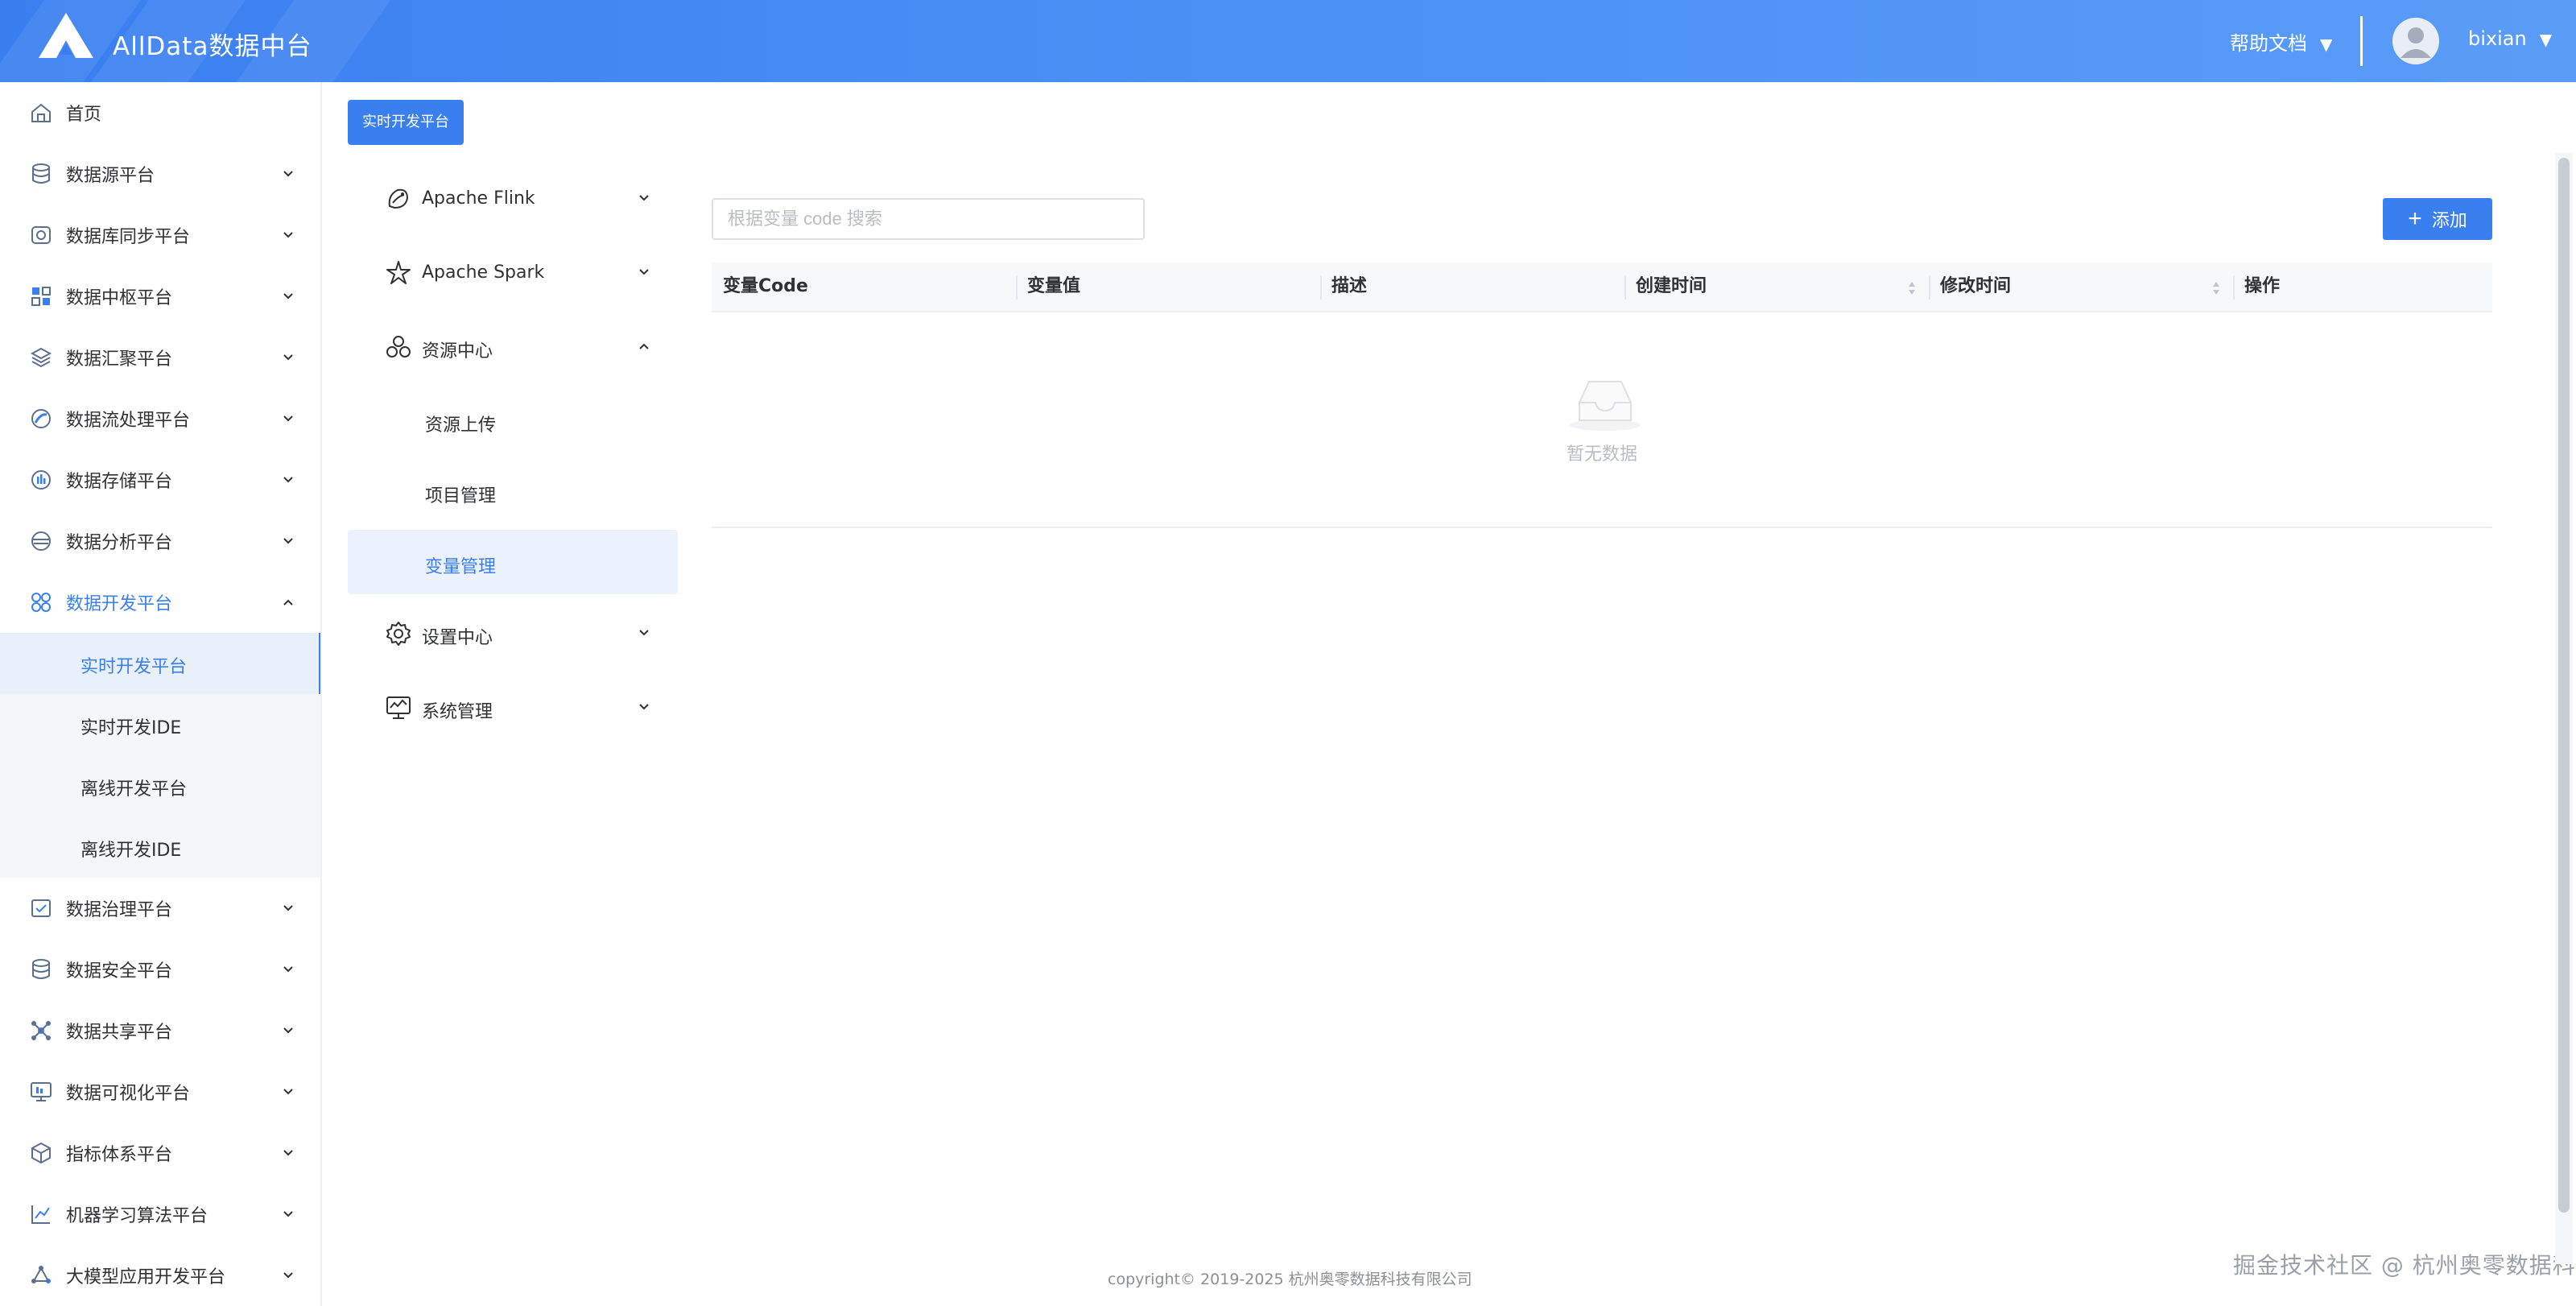 The width and height of the screenshot is (2576, 1306). Describe the element at coordinates (41, 296) in the screenshot. I see `hub-icon` at that location.